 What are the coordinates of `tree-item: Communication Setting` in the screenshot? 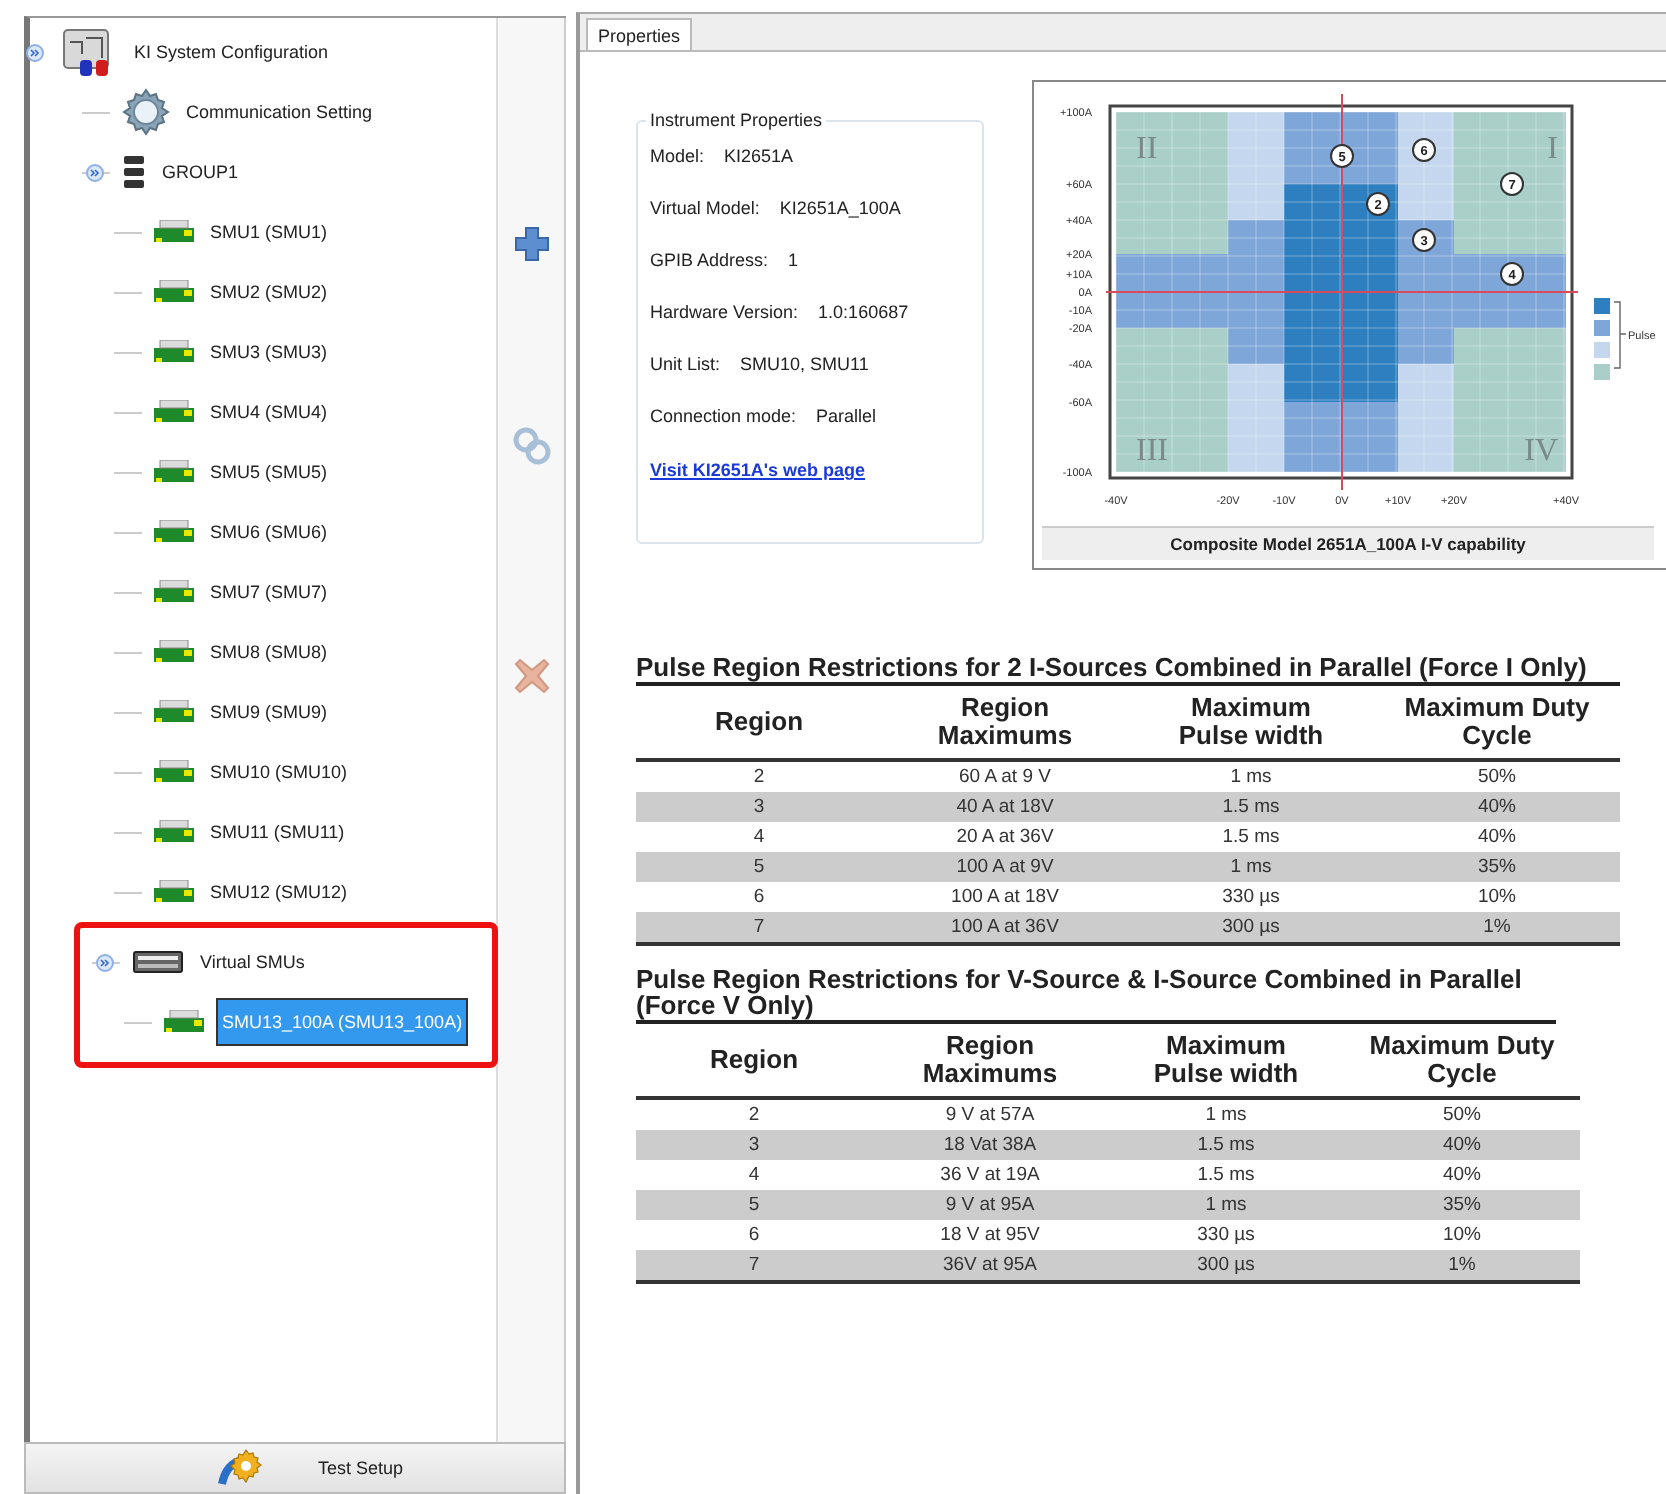 It's located at (279, 112).